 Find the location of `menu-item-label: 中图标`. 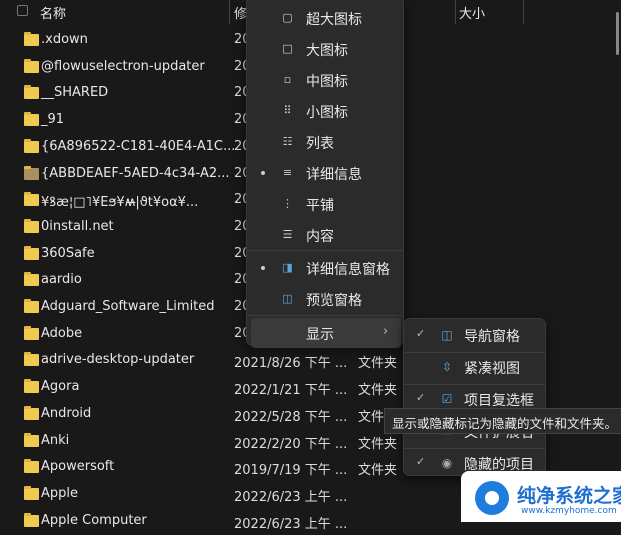

menu-item-label: 中图标 is located at coordinates (327, 82).